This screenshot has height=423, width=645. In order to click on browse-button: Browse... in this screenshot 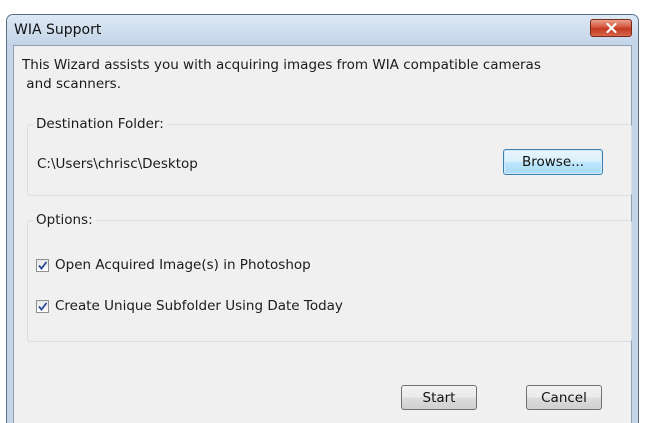, I will do `click(553, 162)`.